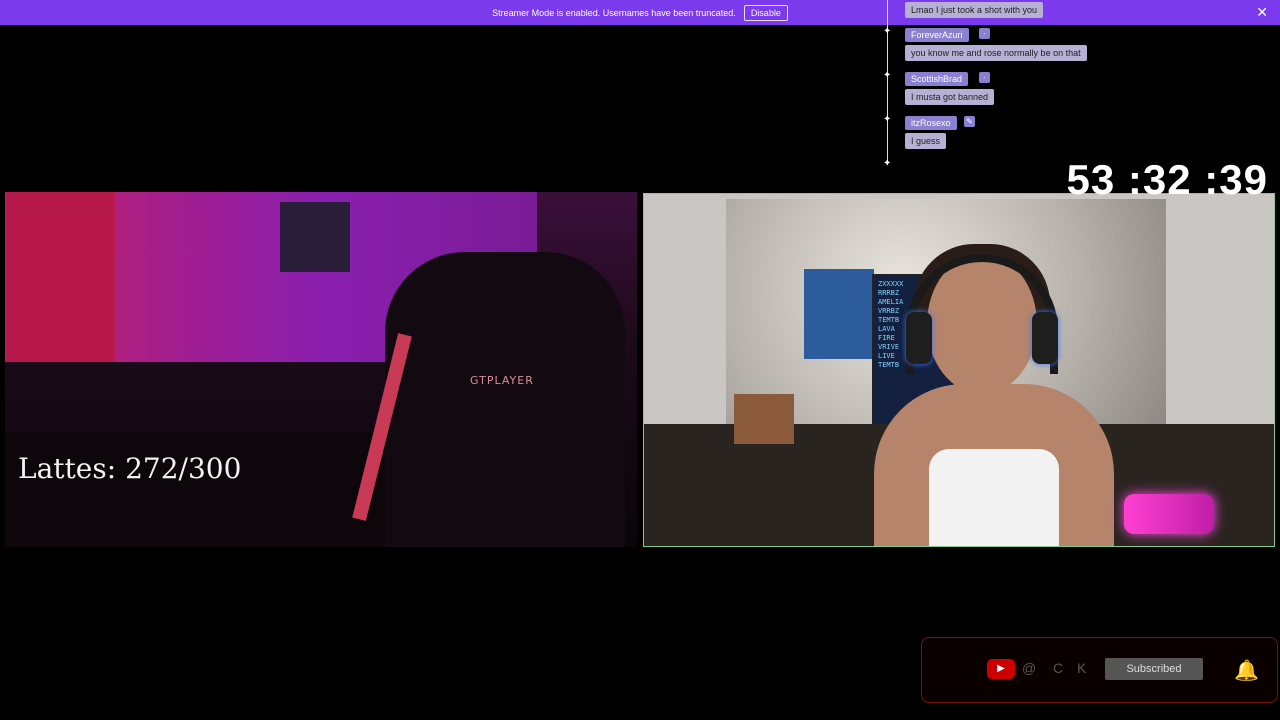  I want to click on microphone, so click(1169, 514).